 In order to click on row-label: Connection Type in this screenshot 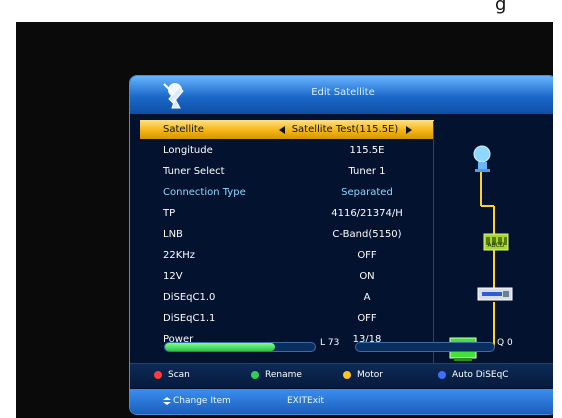, I will do `click(204, 192)`.